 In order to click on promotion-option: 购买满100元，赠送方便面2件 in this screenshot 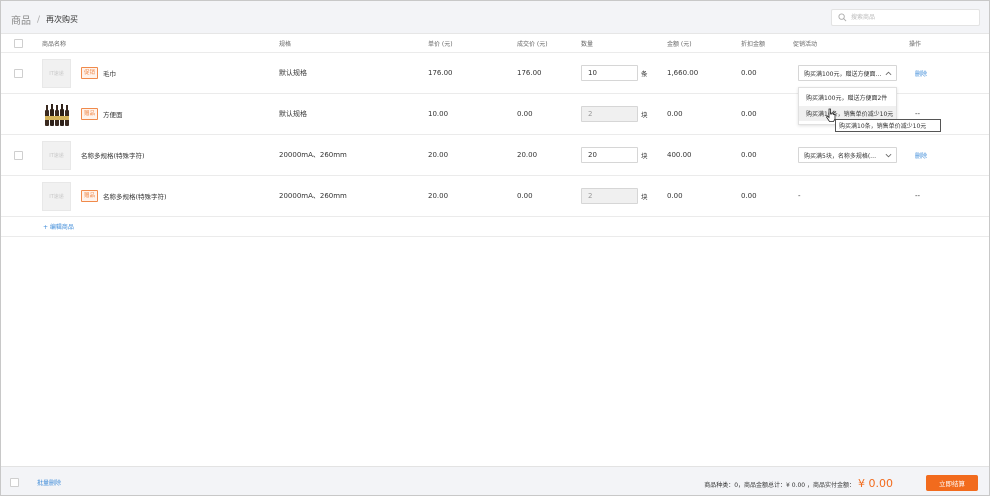, I will do `click(847, 97)`.